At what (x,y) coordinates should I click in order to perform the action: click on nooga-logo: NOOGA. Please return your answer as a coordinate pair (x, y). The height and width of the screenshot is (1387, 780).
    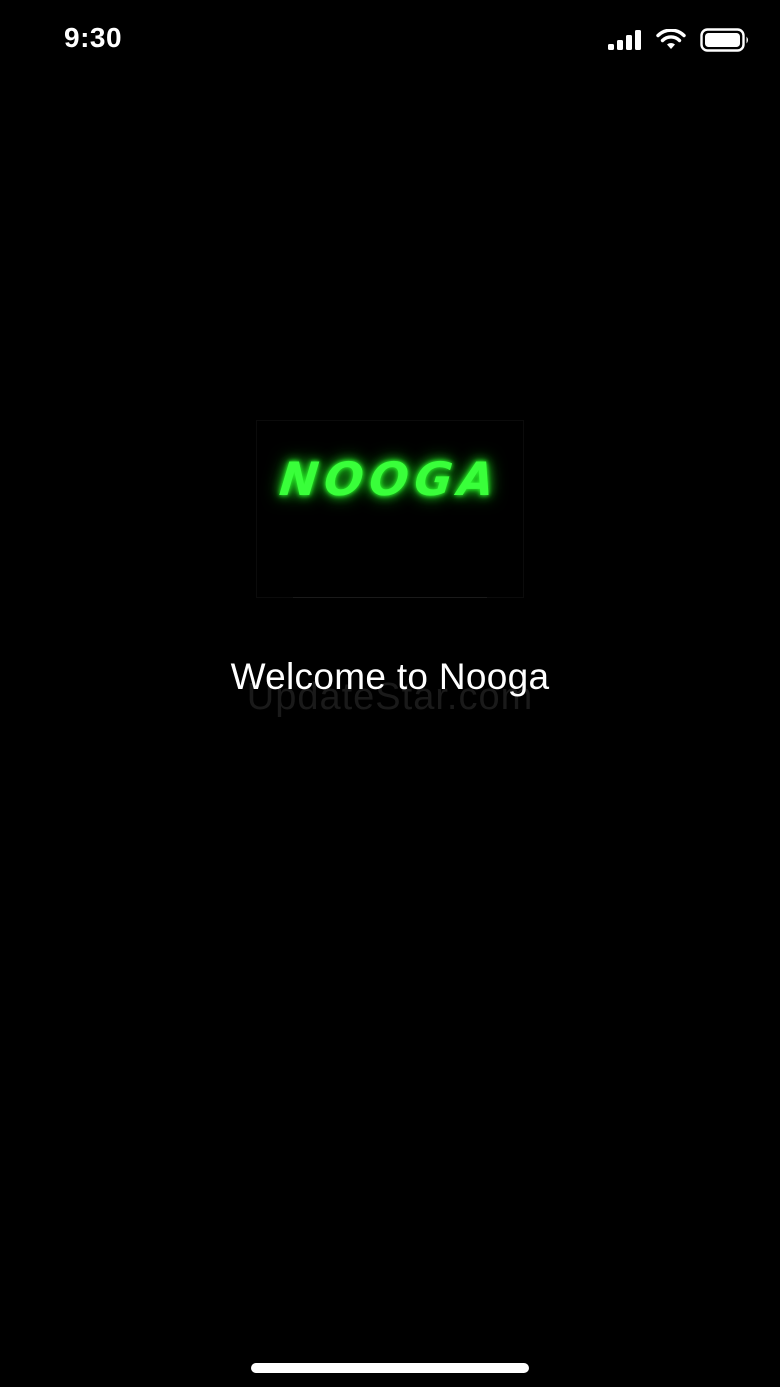
    Looking at the image, I should click on (390, 479).